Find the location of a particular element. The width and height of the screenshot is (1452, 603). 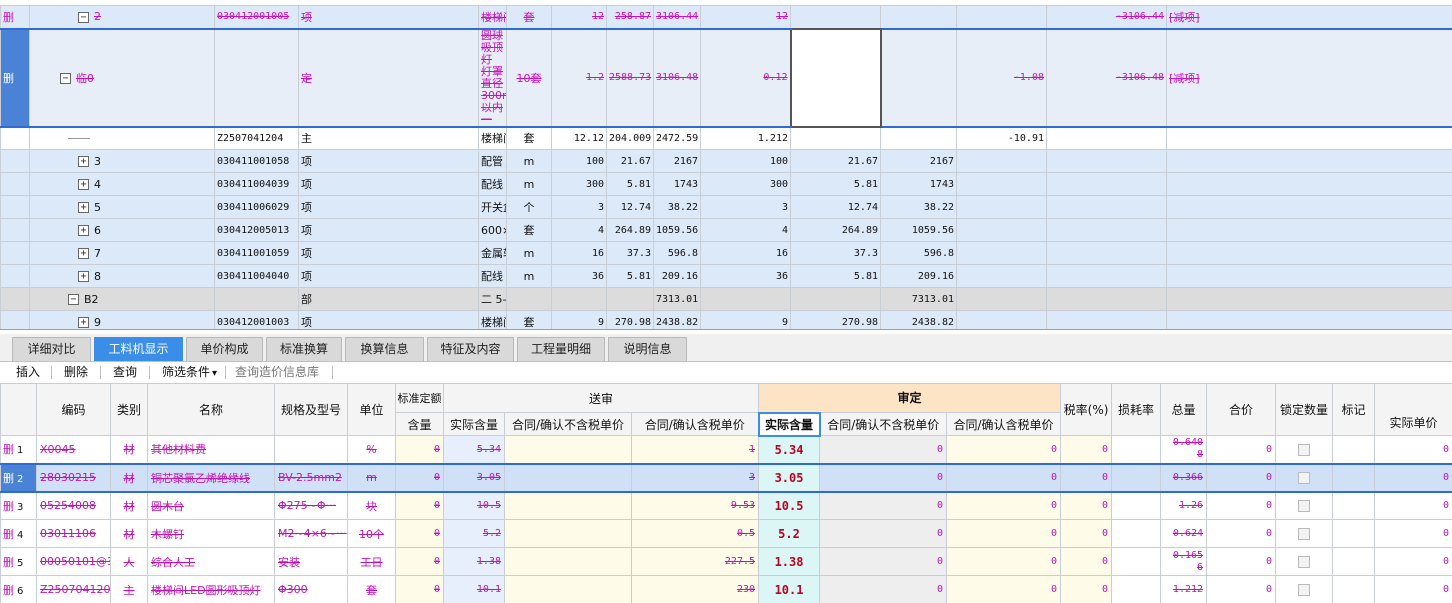

code-cell: 030412001005 is located at coordinates (256, 17).